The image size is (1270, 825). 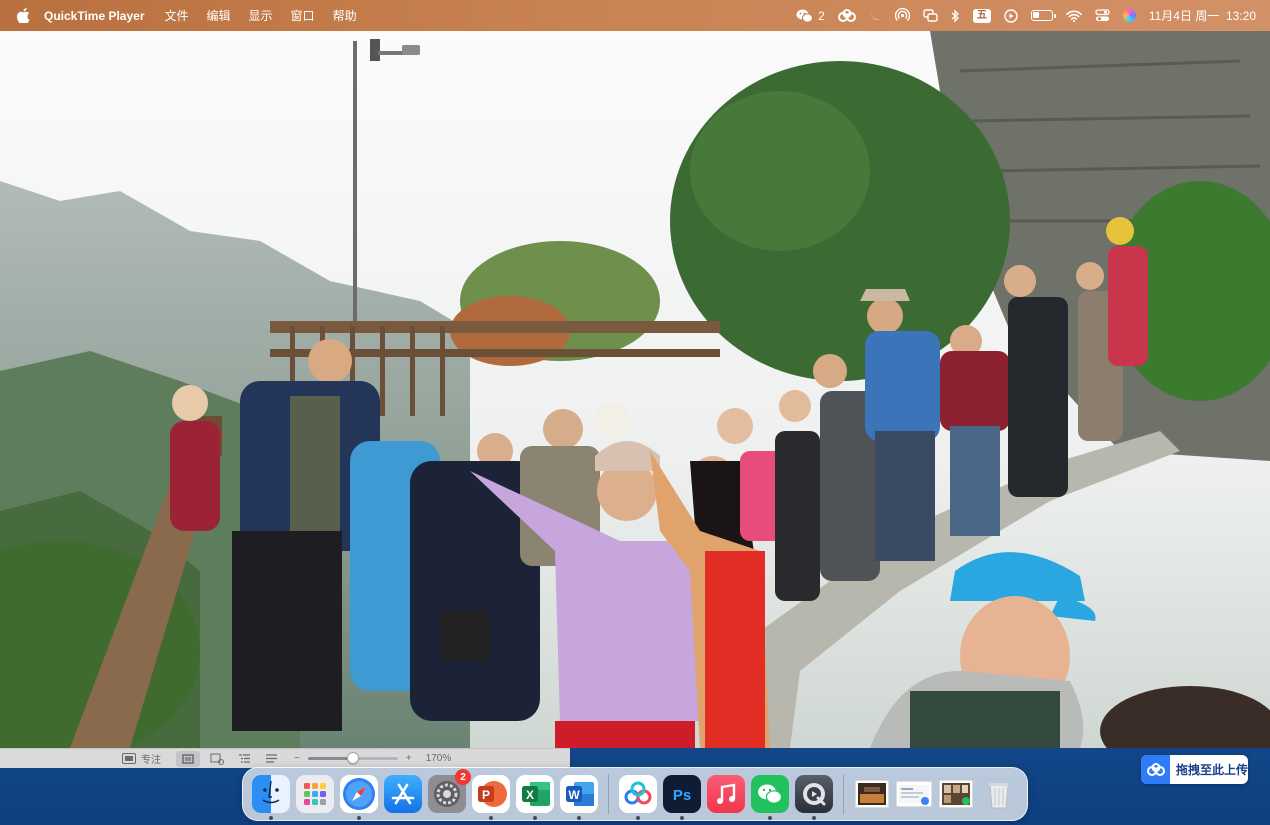 I want to click on app-store-icon, so click(x=403, y=794).